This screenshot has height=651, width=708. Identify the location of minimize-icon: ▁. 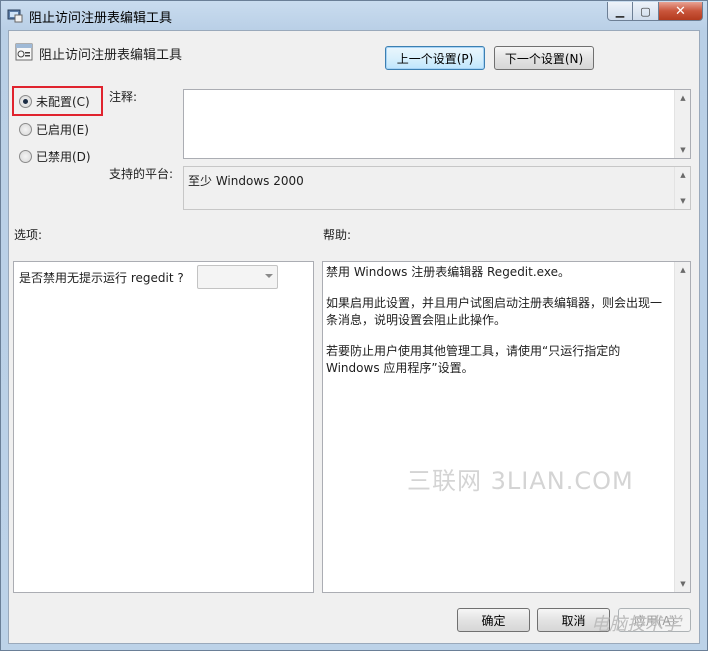
(620, 11).